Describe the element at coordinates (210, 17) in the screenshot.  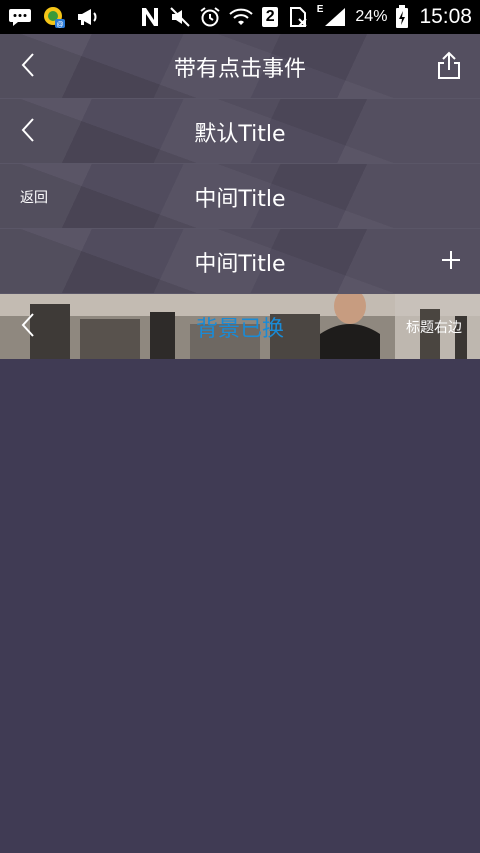
I see `alarm-icon` at that location.